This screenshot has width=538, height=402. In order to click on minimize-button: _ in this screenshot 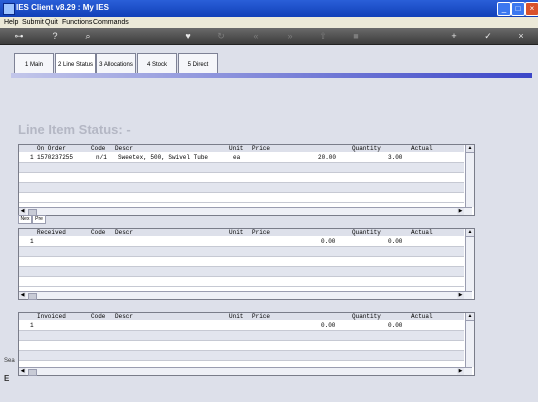, I will do `click(504, 9)`.